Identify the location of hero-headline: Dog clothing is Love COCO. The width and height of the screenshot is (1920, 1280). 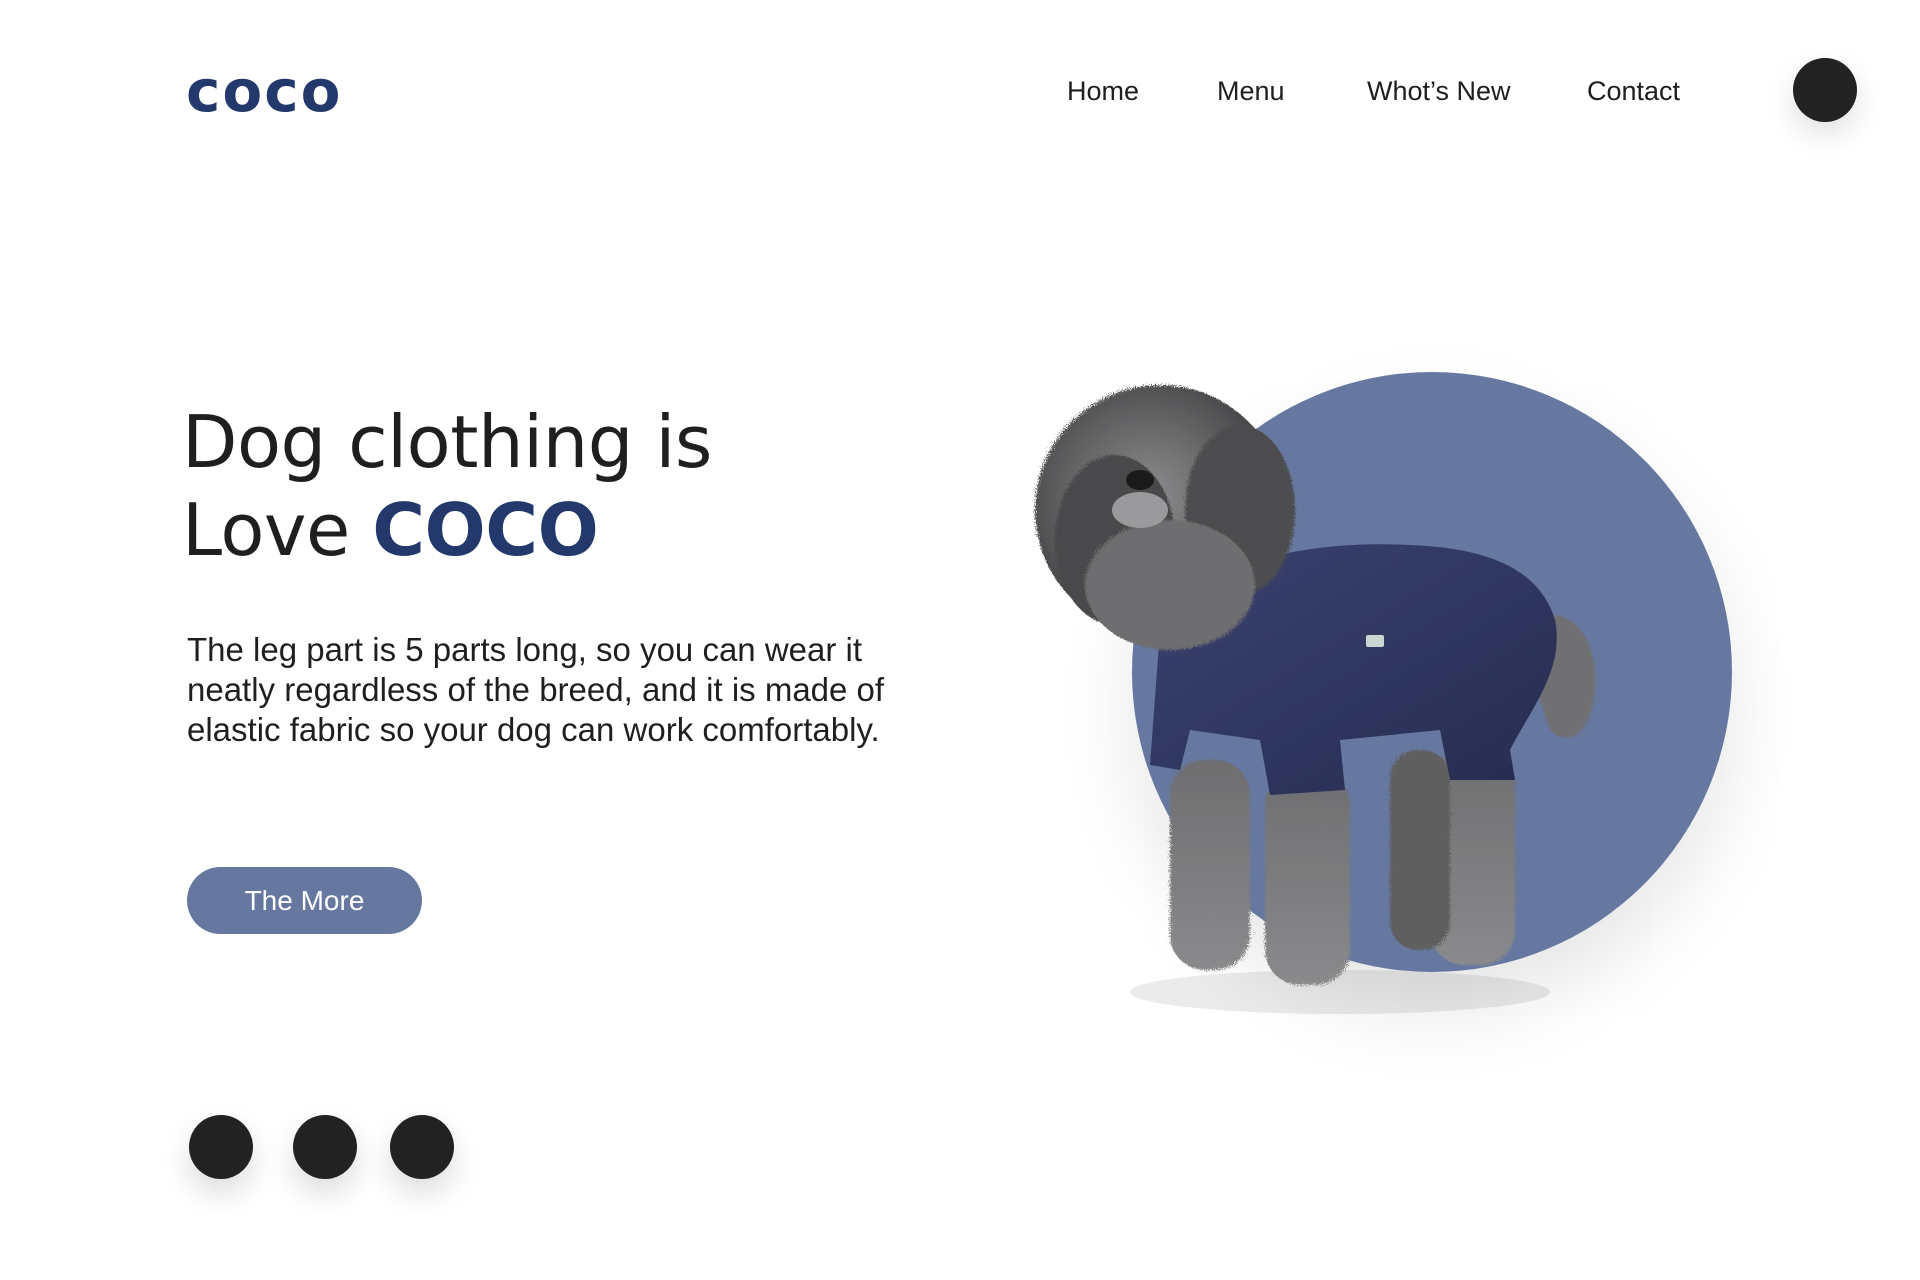
(447, 486).